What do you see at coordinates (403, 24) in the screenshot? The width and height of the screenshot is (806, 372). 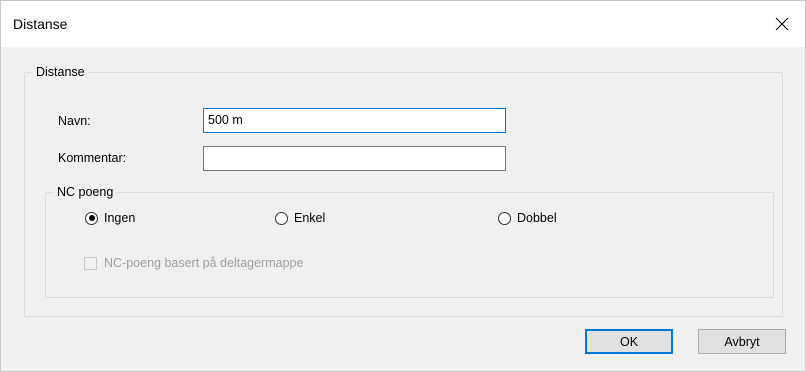 I see `title-bar: Distanse` at bounding box center [403, 24].